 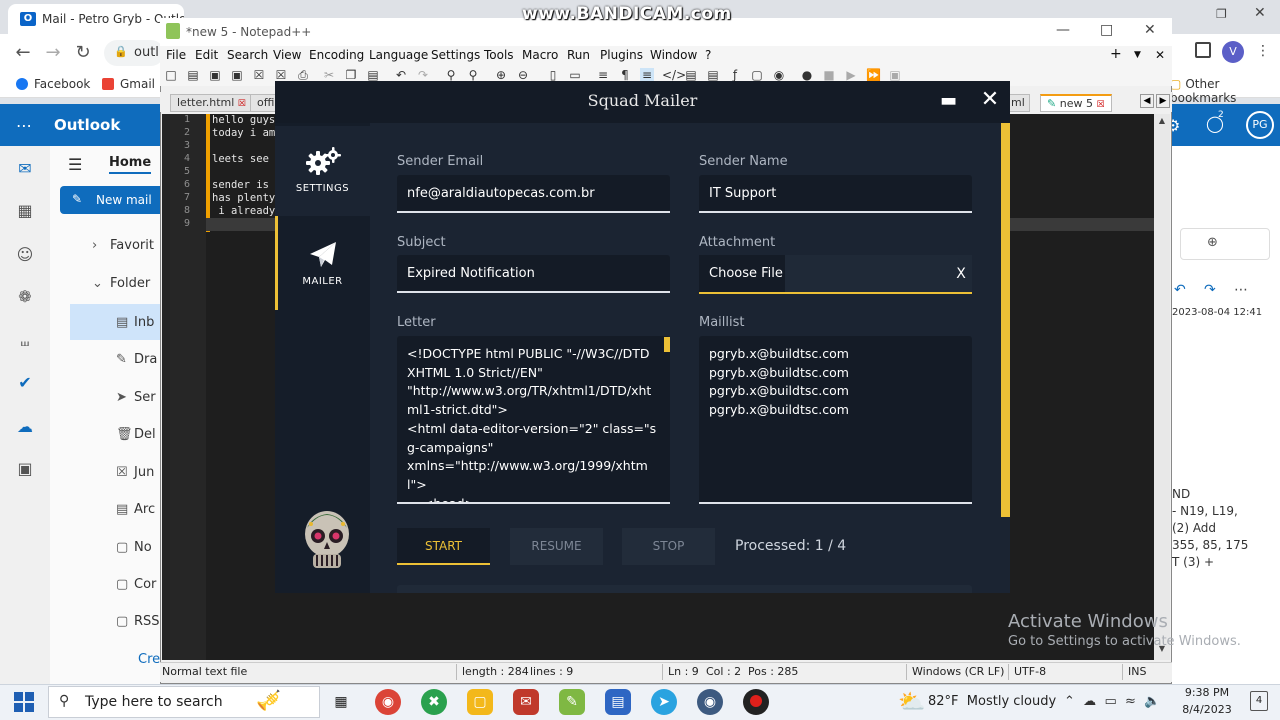 I want to click on new-mail-button: ✎ New mail, so click(x=111, y=200).